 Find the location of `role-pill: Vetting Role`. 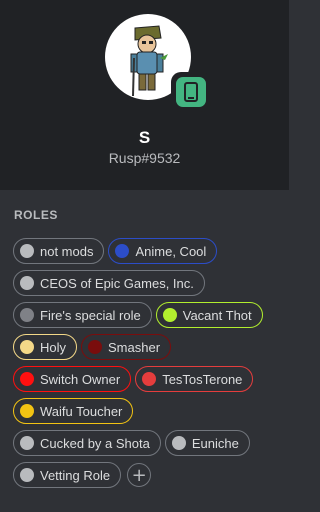

role-pill: Vetting Role is located at coordinates (67, 475).